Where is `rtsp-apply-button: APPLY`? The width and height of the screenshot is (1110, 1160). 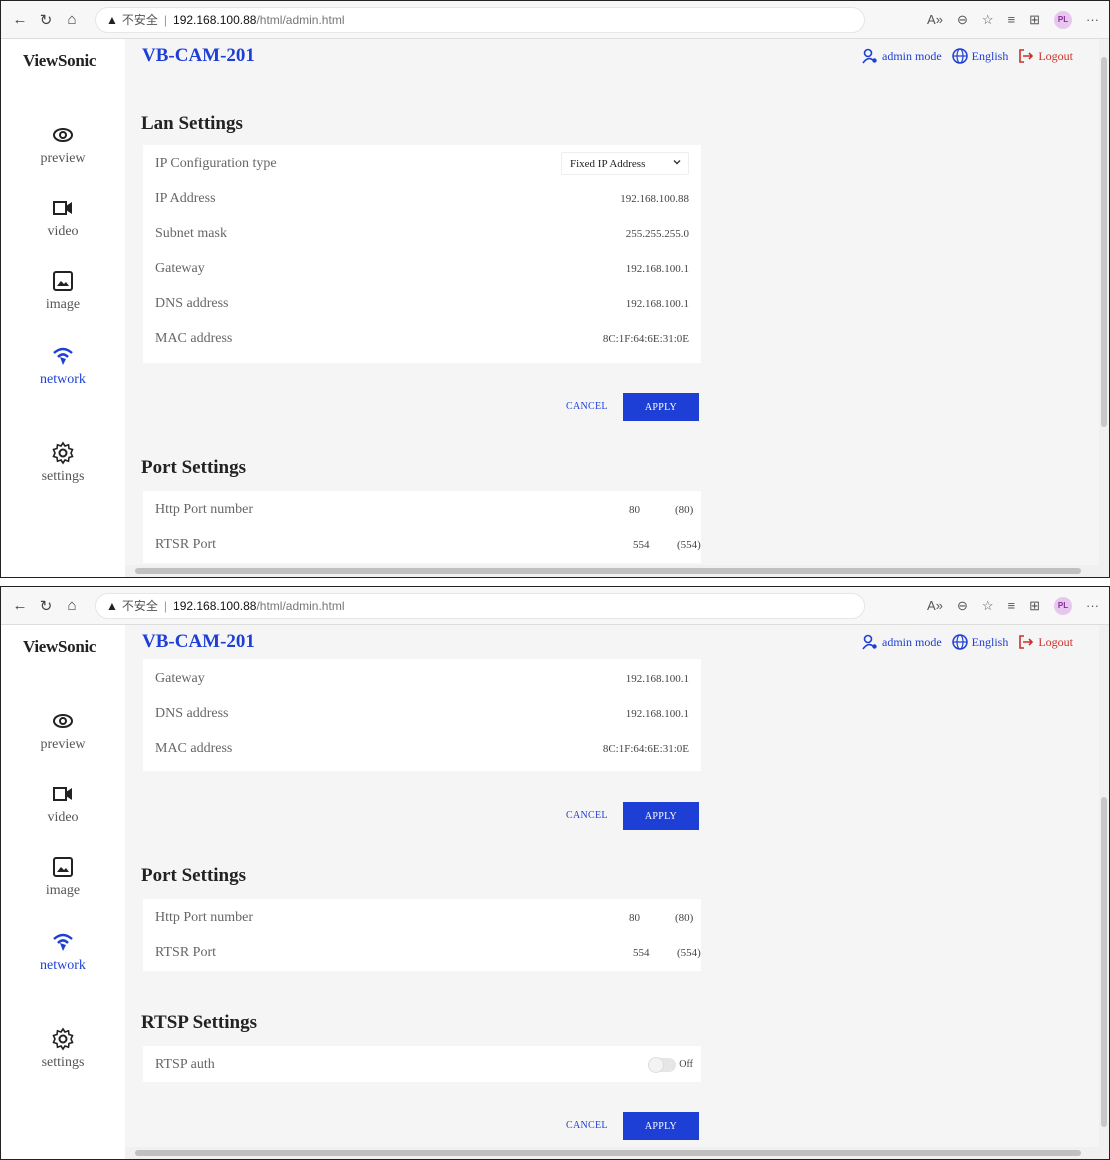
rtsp-apply-button: APPLY is located at coordinates (661, 1126).